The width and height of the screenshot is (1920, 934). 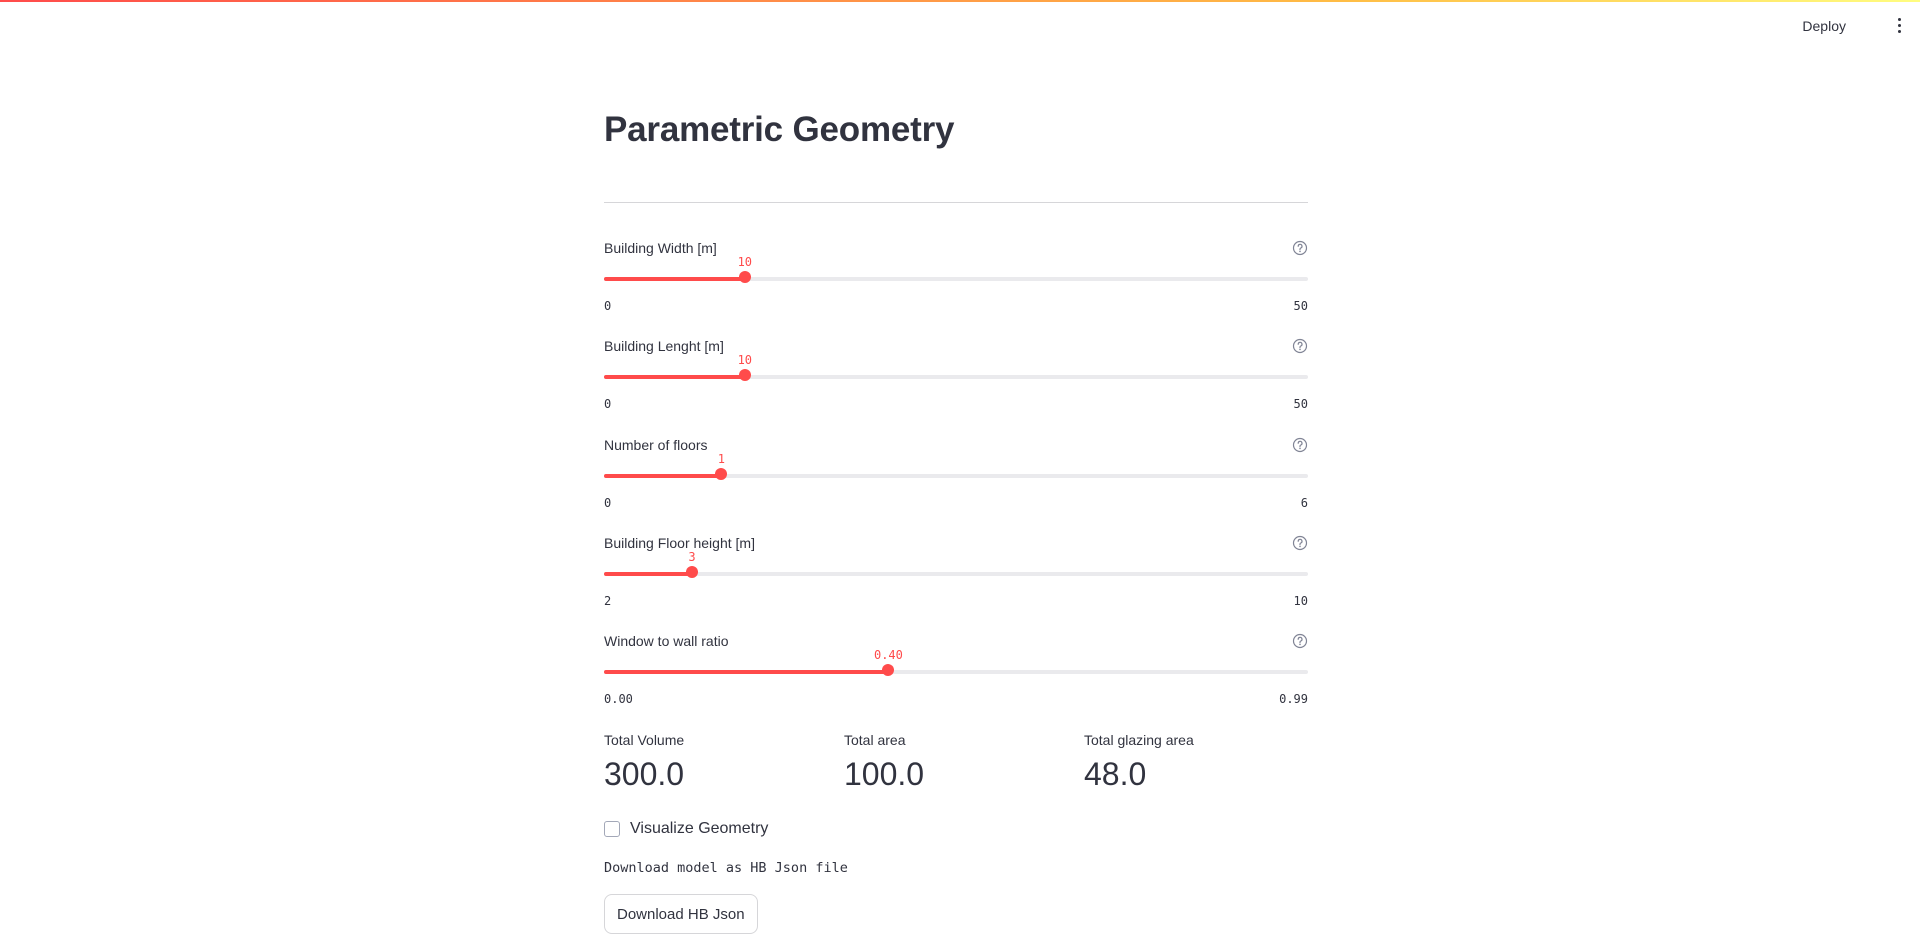 What do you see at coordinates (1293, 699) in the screenshot?
I see `slider-max: 0.99` at bounding box center [1293, 699].